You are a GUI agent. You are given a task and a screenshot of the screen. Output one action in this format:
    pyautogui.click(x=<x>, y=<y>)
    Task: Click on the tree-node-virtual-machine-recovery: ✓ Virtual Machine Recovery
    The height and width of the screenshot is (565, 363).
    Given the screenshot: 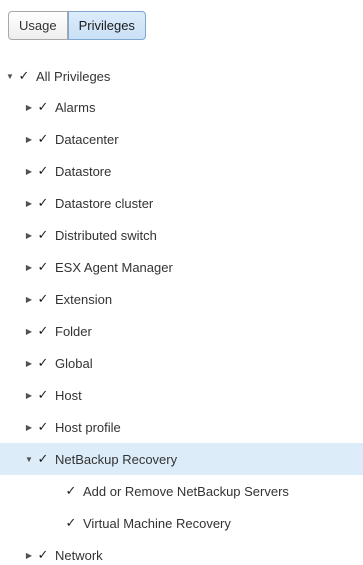 What is the action you would take?
    pyautogui.click(x=181, y=523)
    